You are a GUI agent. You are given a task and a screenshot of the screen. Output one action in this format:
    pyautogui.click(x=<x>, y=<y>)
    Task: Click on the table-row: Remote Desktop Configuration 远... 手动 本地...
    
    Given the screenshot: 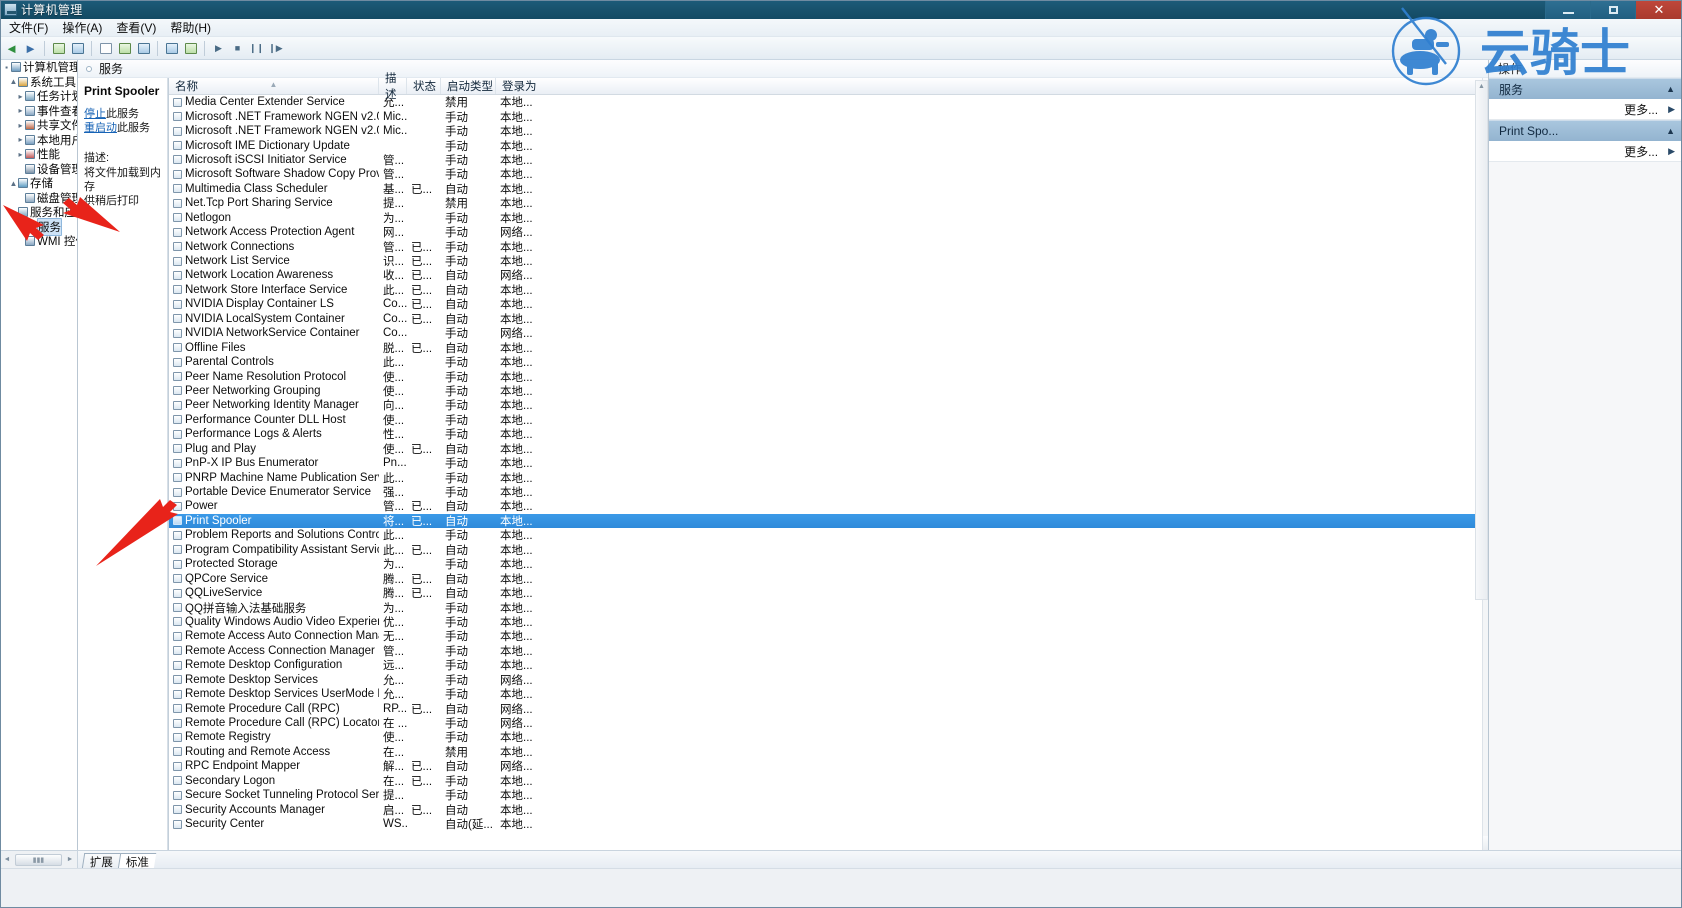 What is the action you would take?
    pyautogui.click(x=832, y=665)
    